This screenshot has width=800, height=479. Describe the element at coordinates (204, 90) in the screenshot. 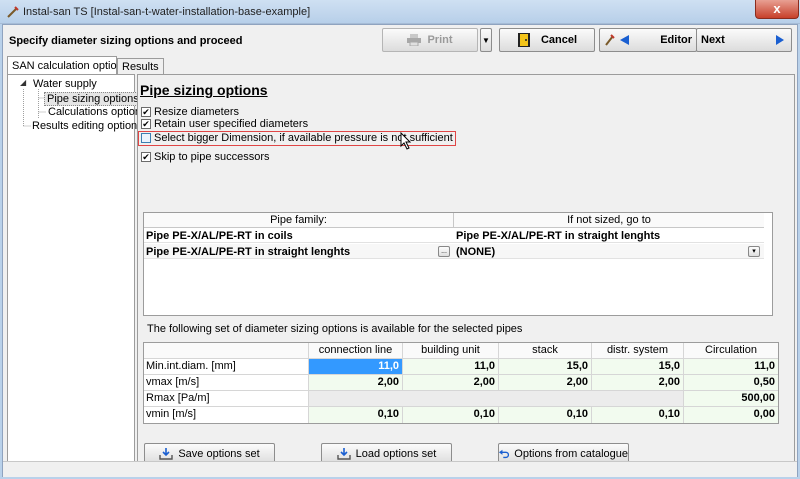

I see `section-title: Pipe sizing options` at that location.